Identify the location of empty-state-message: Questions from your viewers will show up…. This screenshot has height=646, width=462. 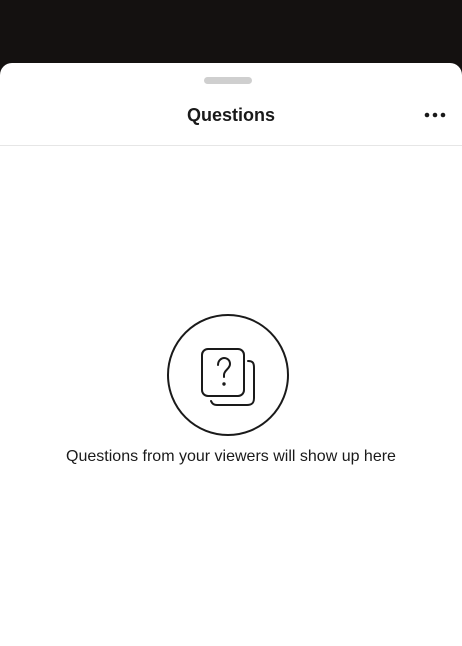
(231, 456).